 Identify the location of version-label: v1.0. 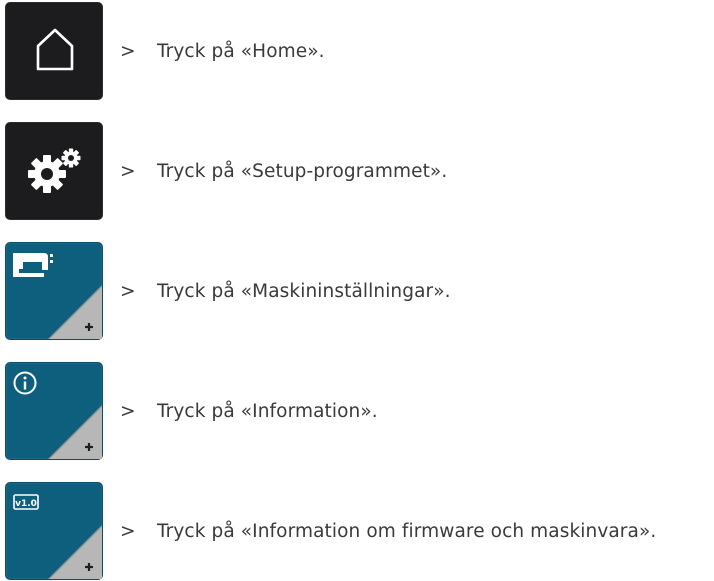
(26, 504).